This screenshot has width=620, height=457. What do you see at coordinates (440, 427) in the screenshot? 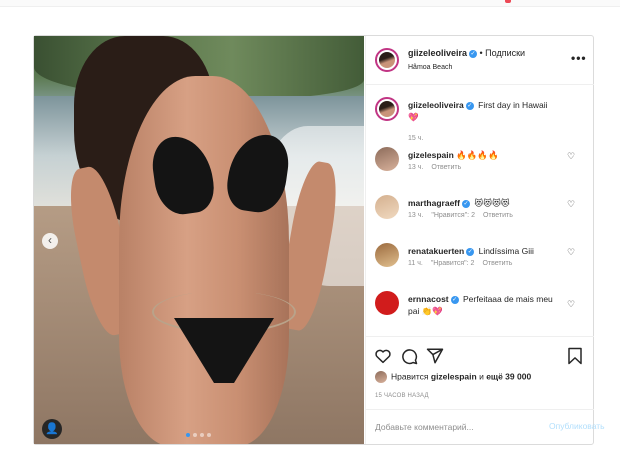
I see `comment-input` at bounding box center [440, 427].